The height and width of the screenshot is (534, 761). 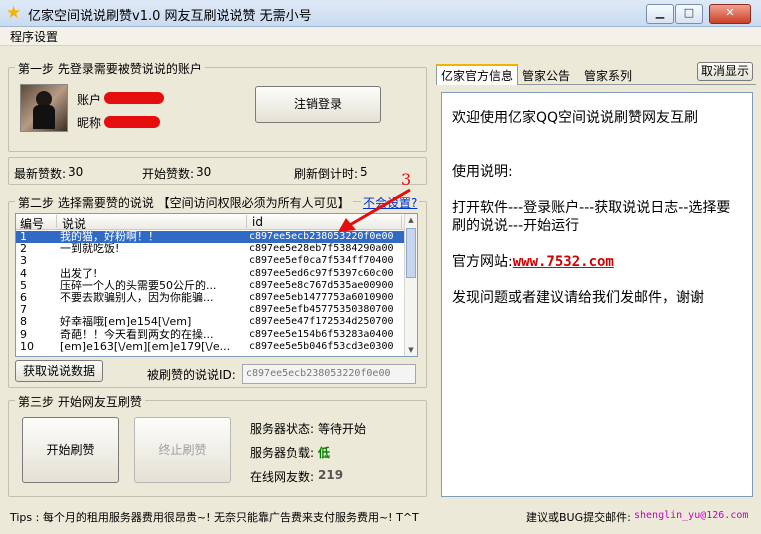 What do you see at coordinates (318, 104) in the screenshot?
I see `logout-button: 注销登录` at bounding box center [318, 104].